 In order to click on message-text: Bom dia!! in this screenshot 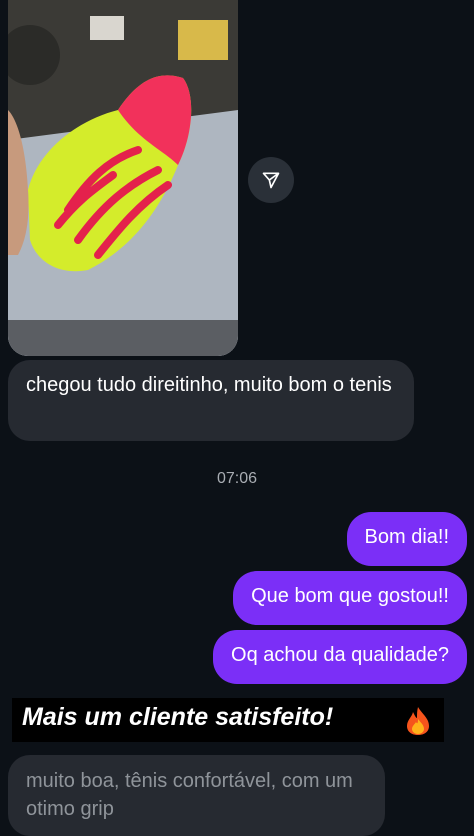, I will do `click(406, 537)`.